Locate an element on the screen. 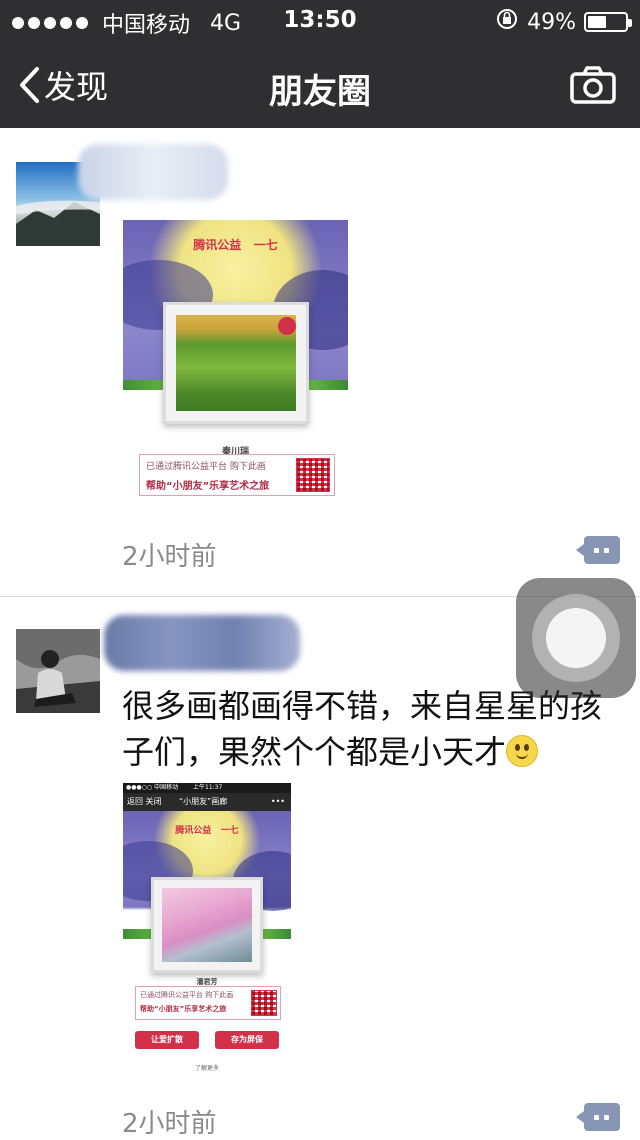 The width and height of the screenshot is (640, 1140). avatar is located at coordinates (58, 671).